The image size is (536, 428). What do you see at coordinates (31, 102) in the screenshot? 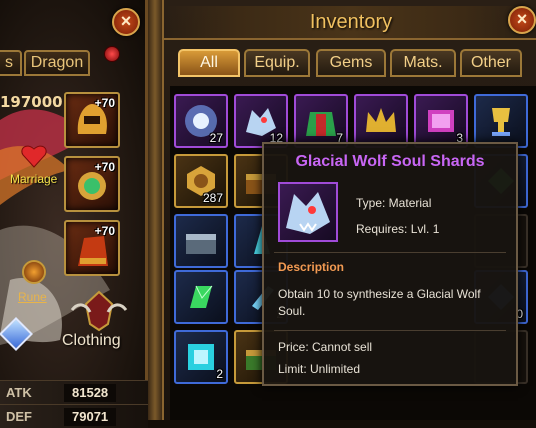
I see `power-value: 197000` at bounding box center [31, 102].